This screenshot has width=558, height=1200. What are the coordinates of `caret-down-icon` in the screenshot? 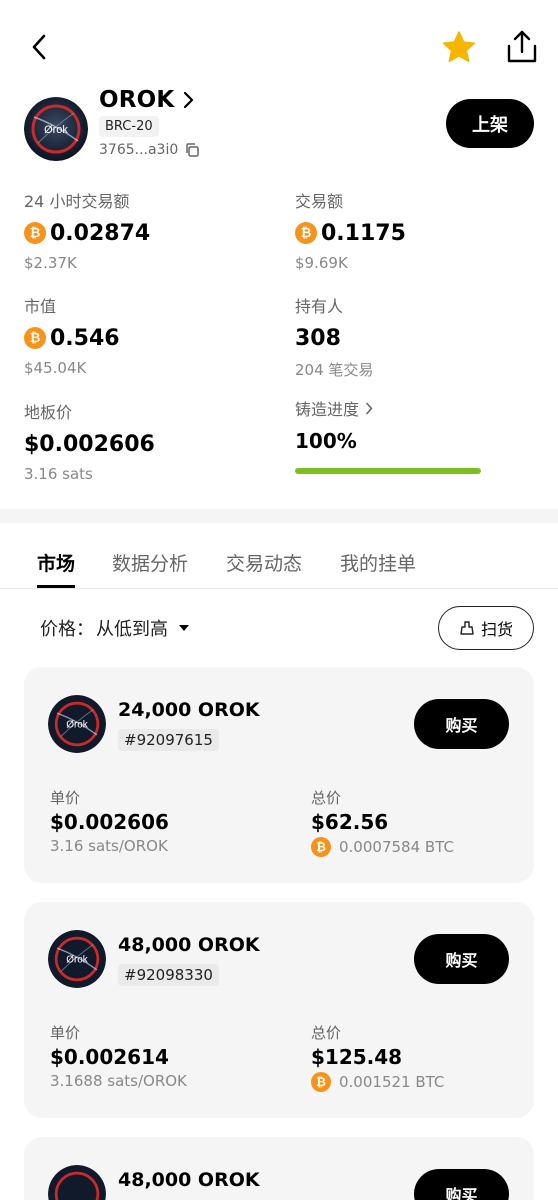 It's located at (184, 628).